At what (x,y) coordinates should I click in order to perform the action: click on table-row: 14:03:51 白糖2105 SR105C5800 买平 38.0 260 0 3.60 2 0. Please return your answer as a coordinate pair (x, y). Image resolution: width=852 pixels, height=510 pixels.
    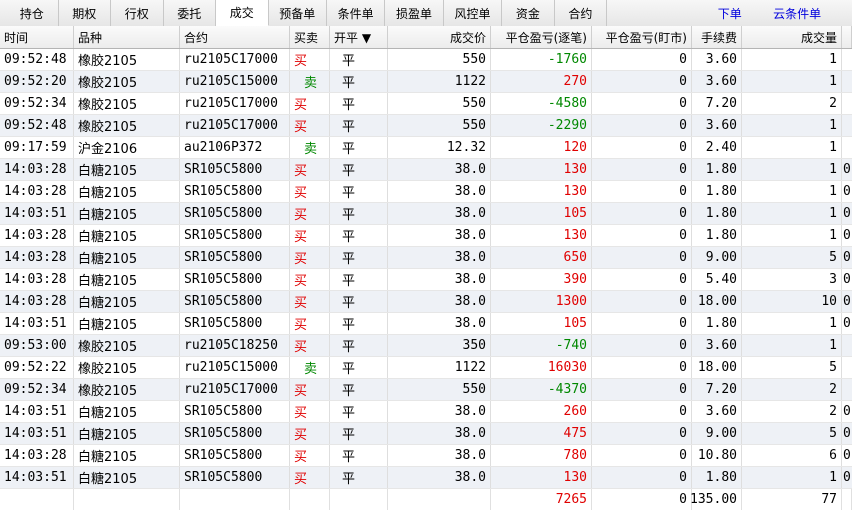
    Looking at the image, I should click on (426, 412).